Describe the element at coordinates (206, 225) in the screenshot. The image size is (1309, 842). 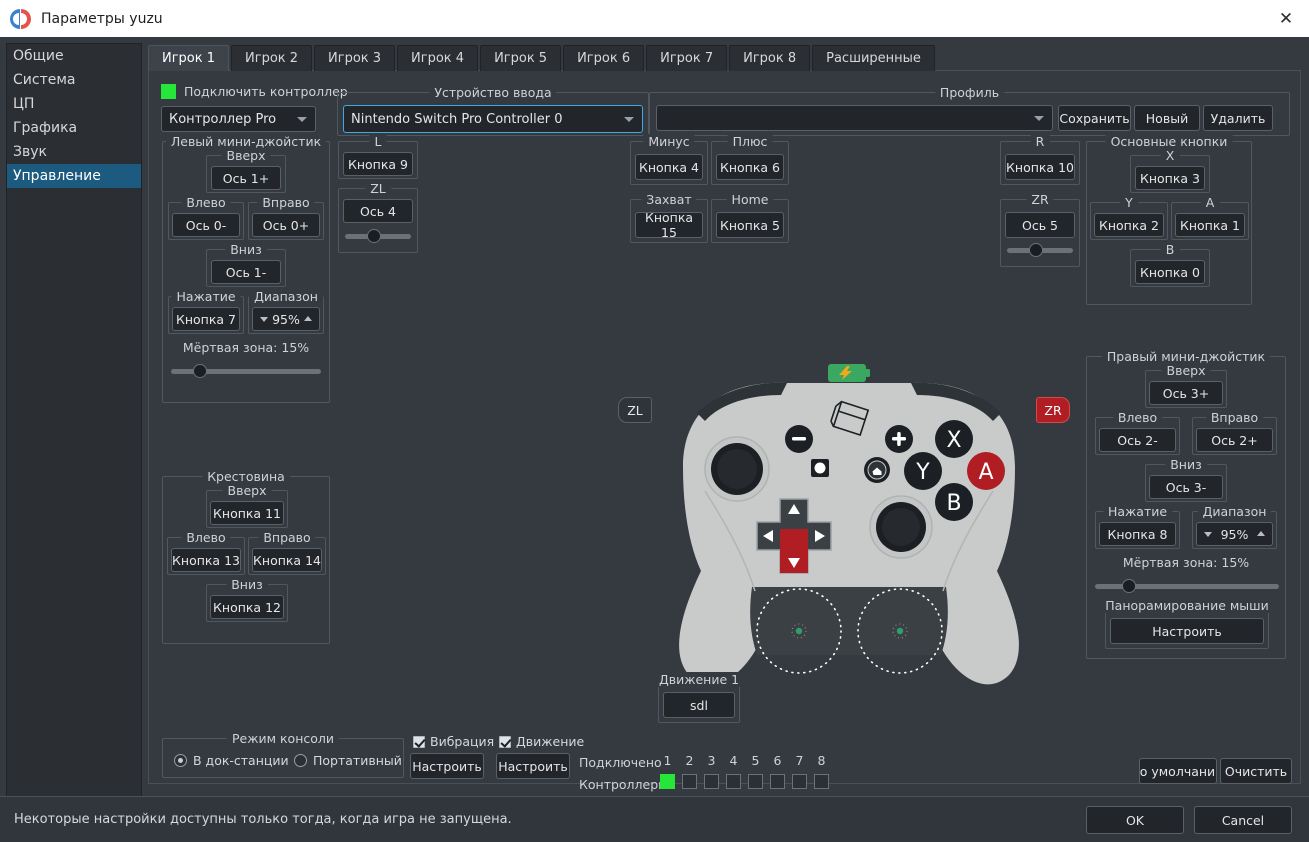
I see `left-stick-left-button: Ось 0-` at that location.